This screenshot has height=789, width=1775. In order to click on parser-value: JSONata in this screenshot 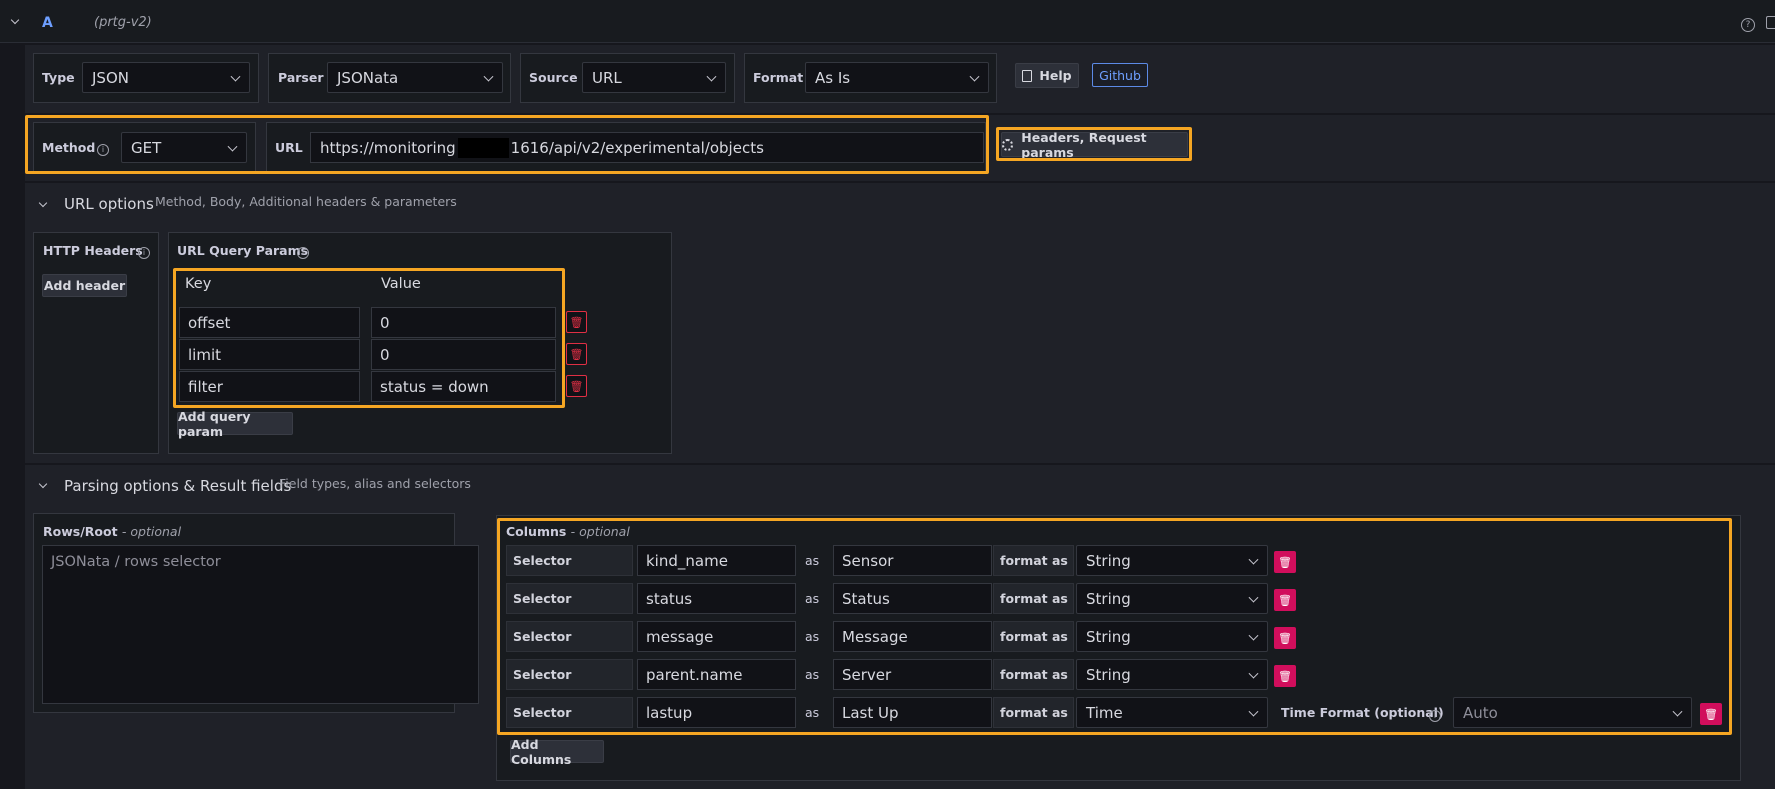, I will do `click(368, 77)`.